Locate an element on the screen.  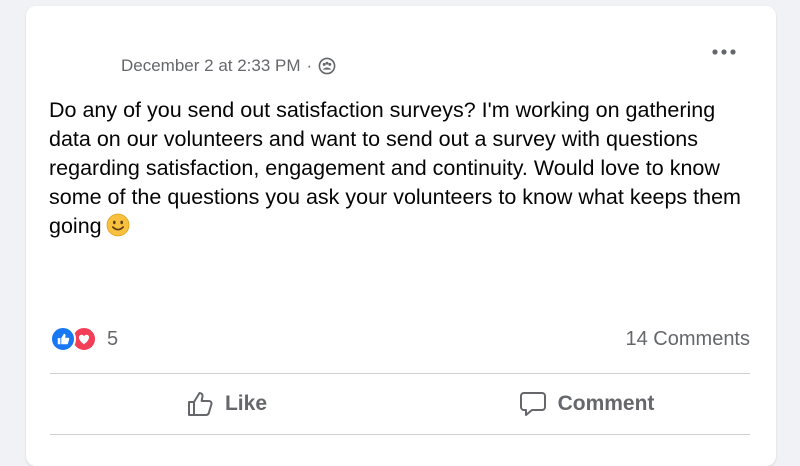
like-label: Like is located at coordinates (246, 403).